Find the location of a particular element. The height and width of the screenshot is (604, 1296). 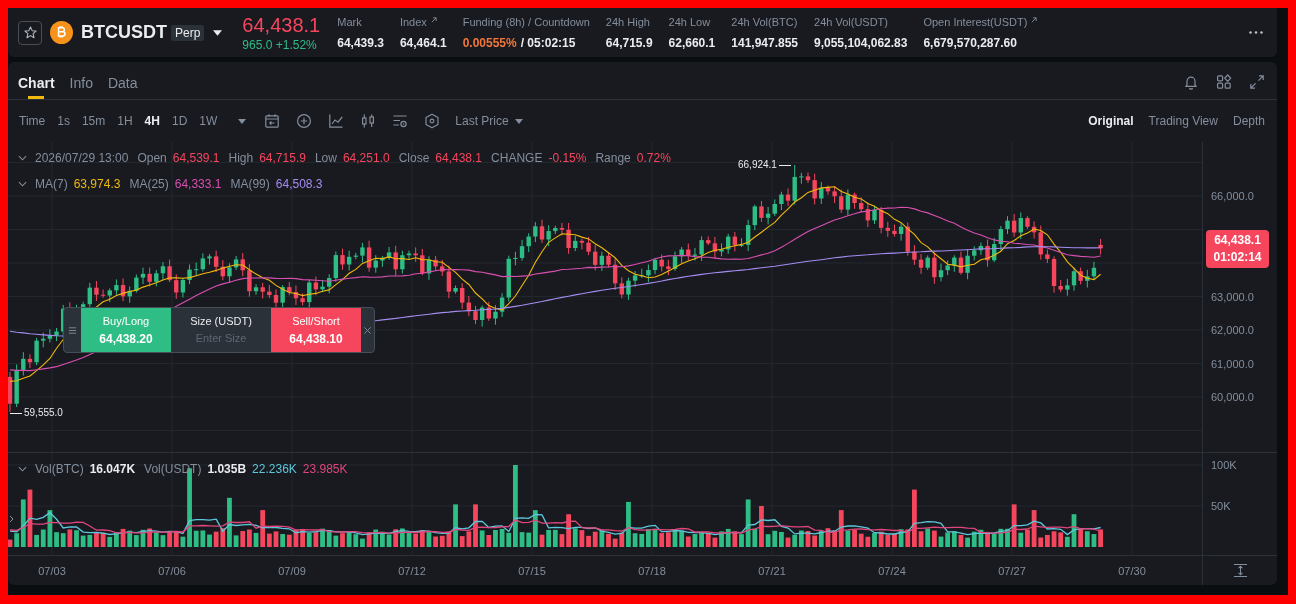

line-chart-icon is located at coordinates (336, 121).